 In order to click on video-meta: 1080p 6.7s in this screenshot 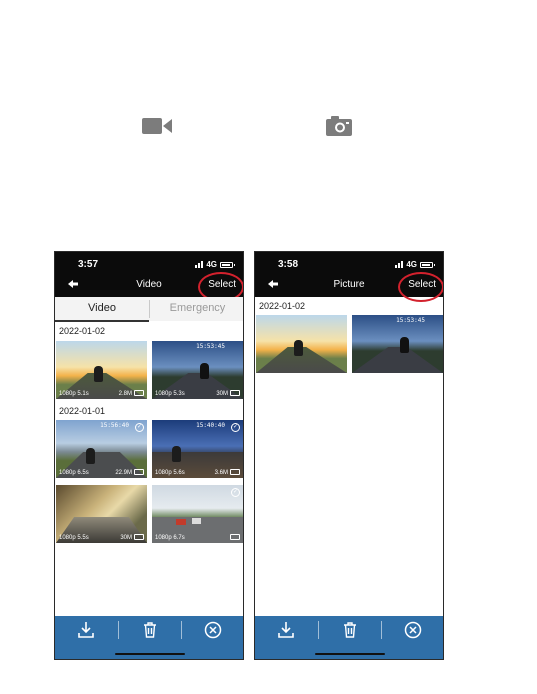, I will do `click(170, 538)`.